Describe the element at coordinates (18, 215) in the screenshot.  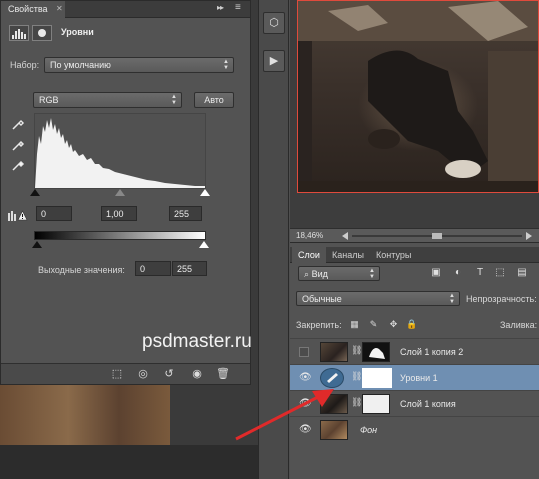
I see `clipping-warning-icon` at that location.